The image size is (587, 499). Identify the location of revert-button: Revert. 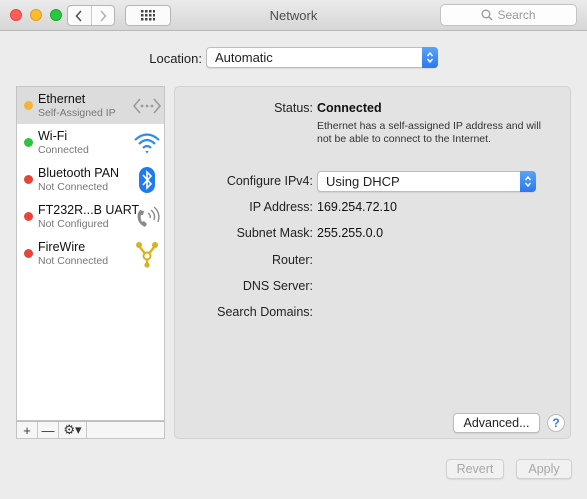
(475, 469).